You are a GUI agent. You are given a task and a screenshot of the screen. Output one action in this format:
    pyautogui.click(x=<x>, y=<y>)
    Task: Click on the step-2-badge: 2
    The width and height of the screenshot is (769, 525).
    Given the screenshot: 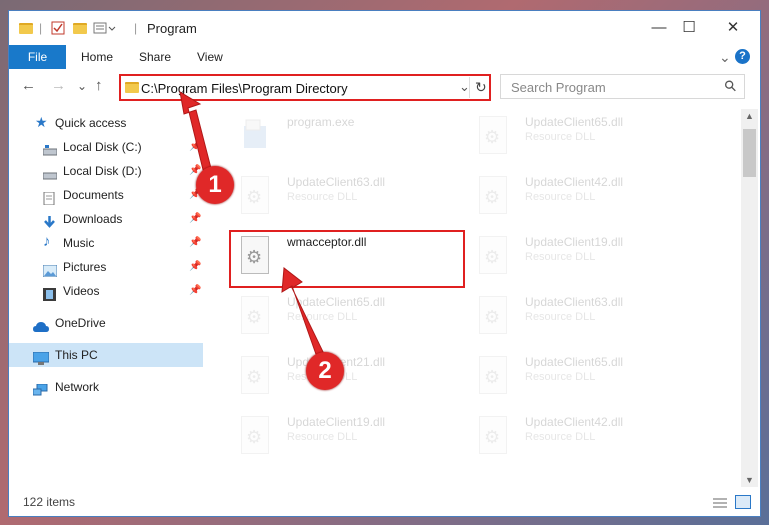 What is the action you would take?
    pyautogui.click(x=325, y=371)
    